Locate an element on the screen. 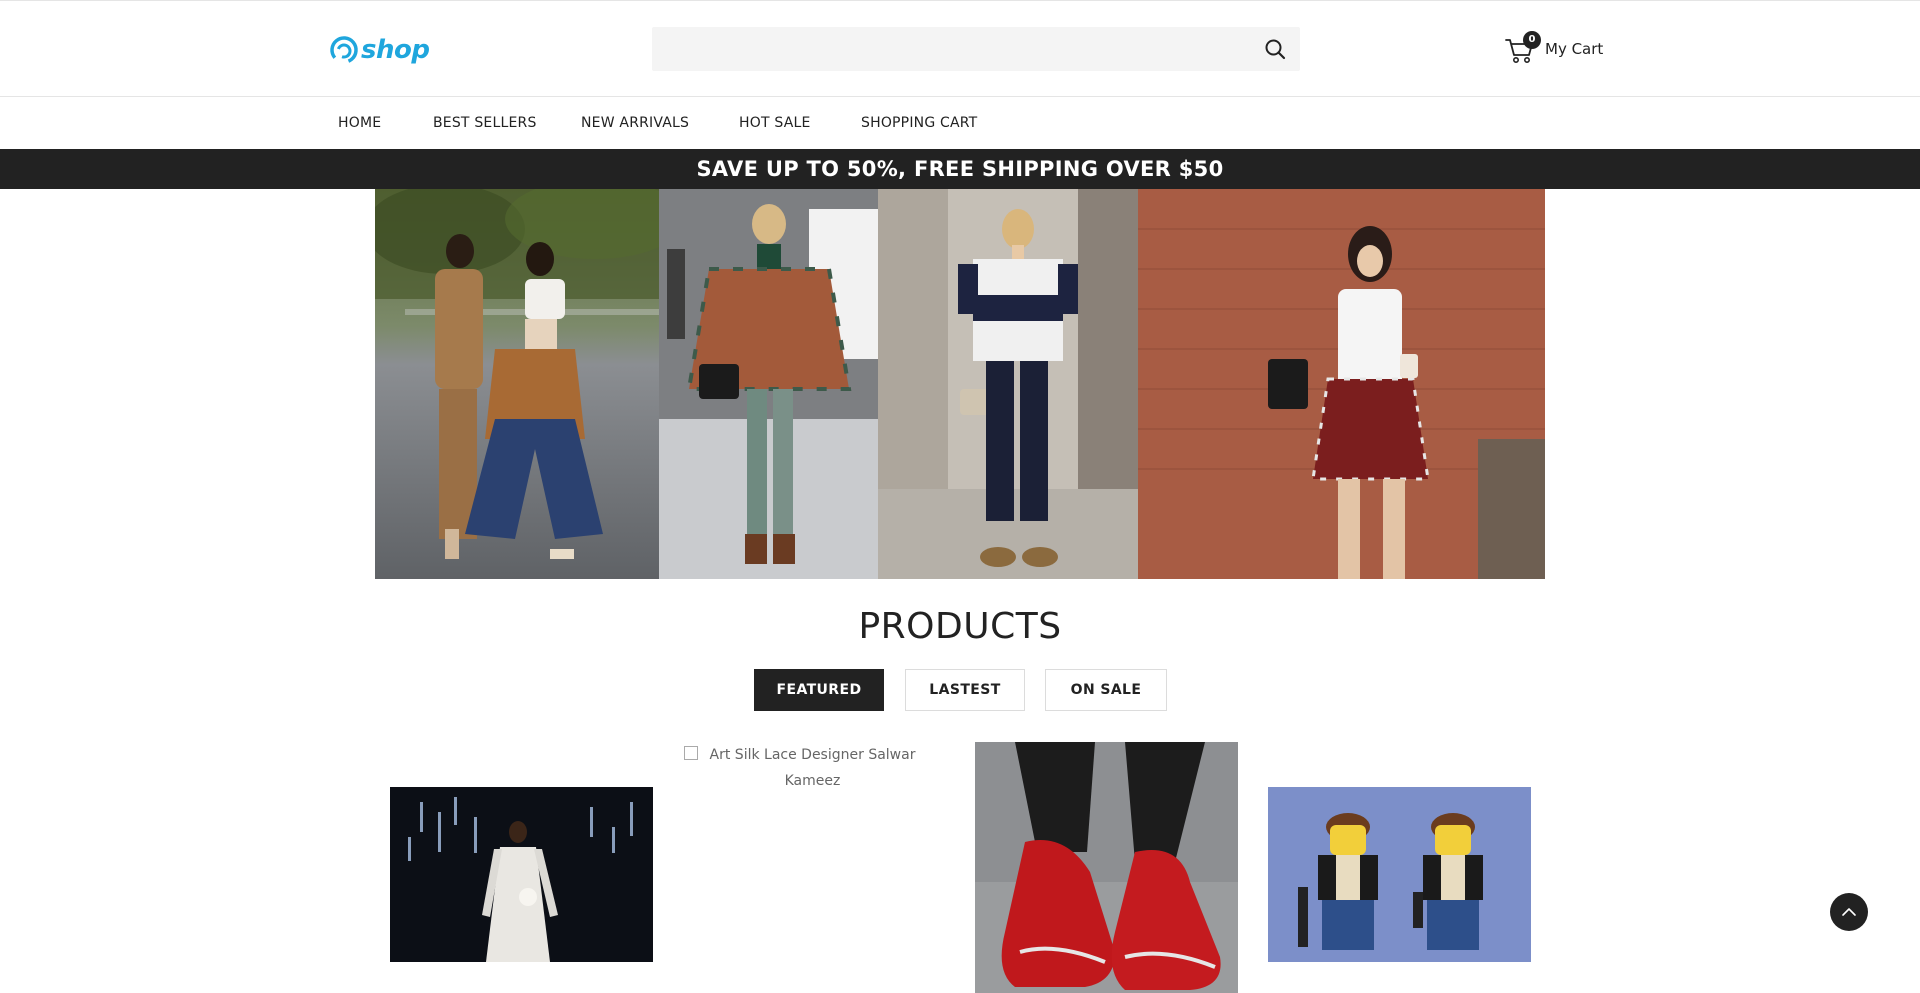  search-icon is located at coordinates (1275, 49).